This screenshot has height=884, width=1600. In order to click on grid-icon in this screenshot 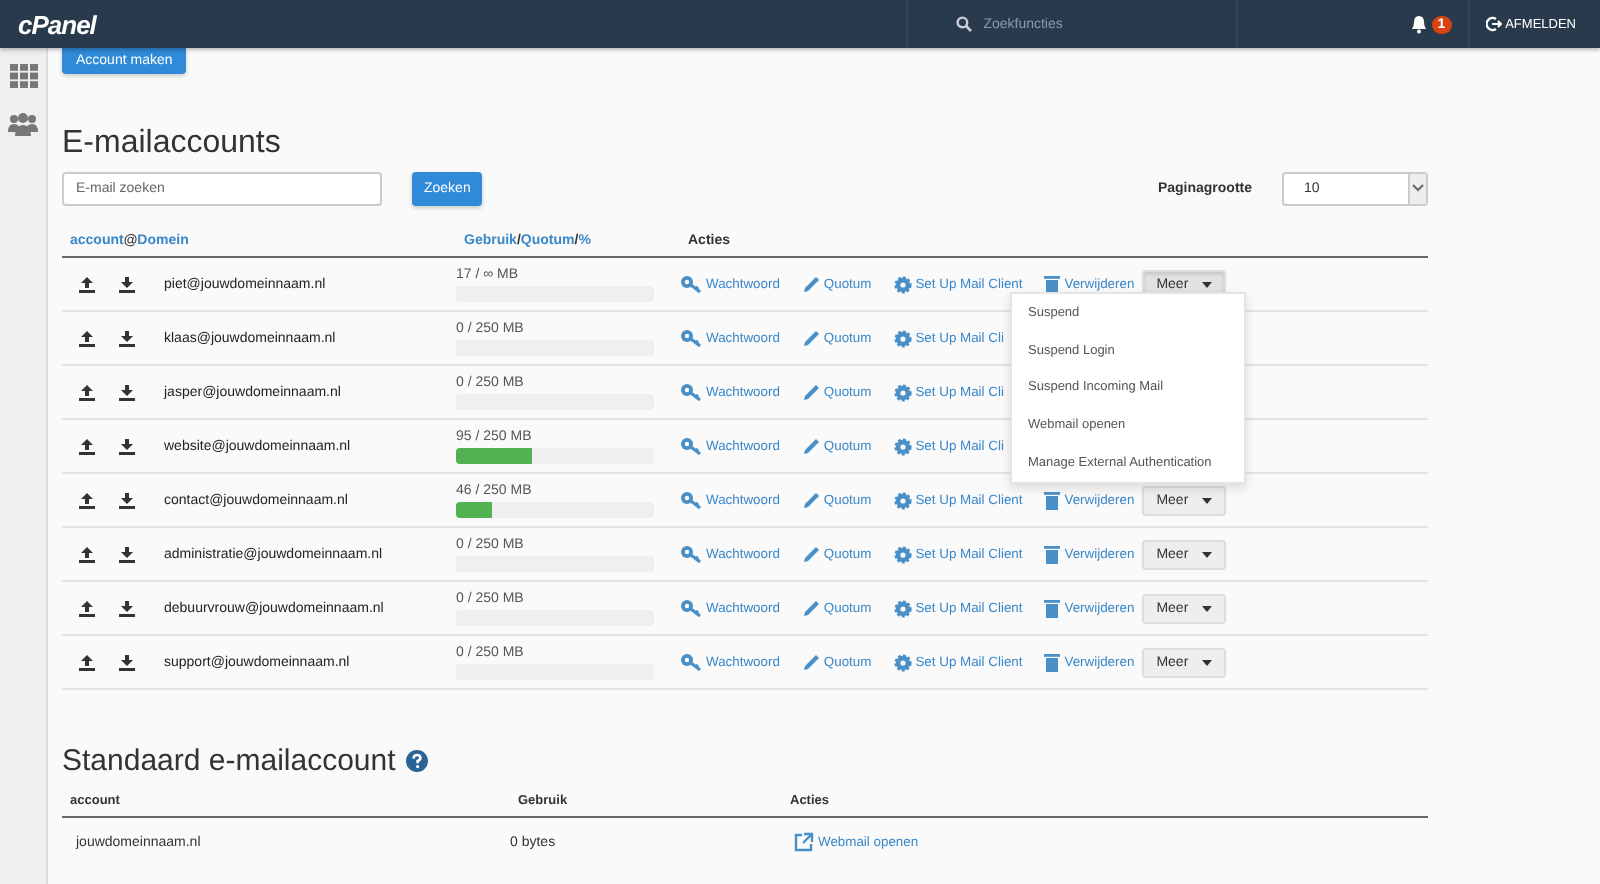, I will do `click(23, 76)`.